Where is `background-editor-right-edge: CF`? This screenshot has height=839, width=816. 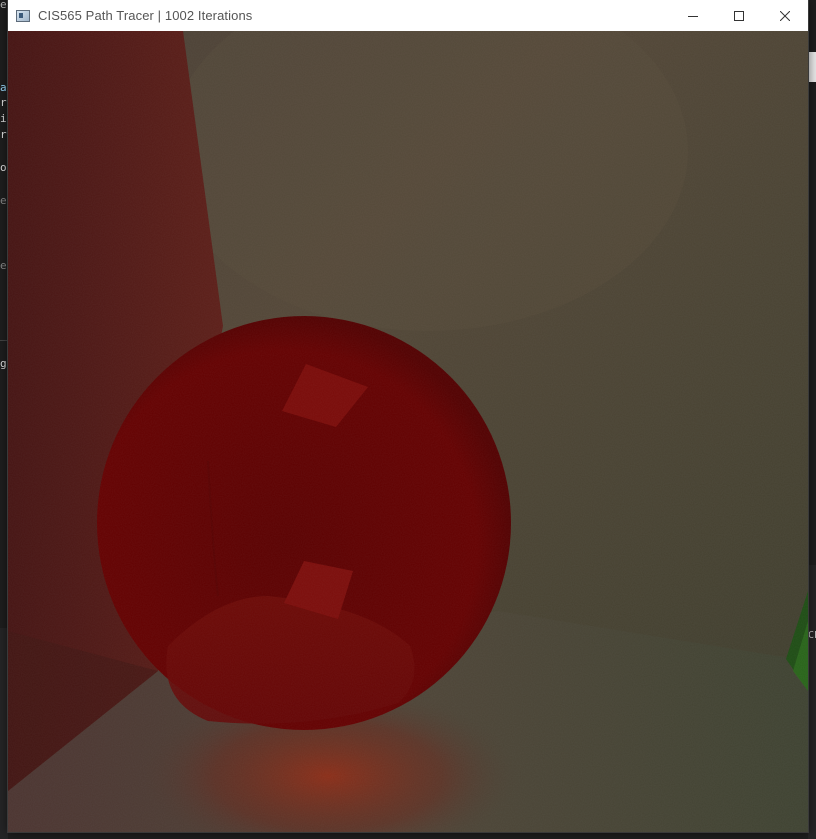 background-editor-right-edge: CF is located at coordinates (812, 419).